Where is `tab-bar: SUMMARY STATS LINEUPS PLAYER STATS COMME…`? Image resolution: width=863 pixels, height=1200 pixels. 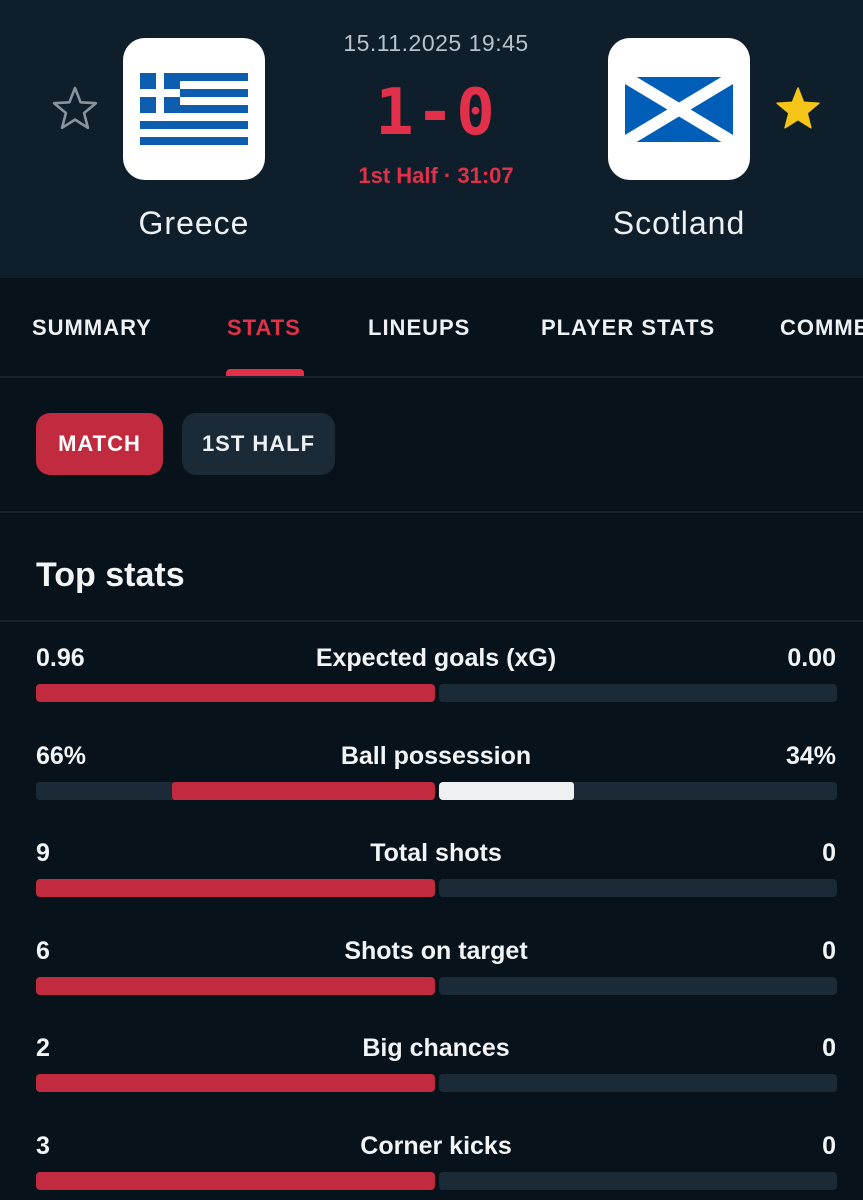
tab-bar: SUMMARY STATS LINEUPS PLAYER STATS COMME… is located at coordinates (431, 328).